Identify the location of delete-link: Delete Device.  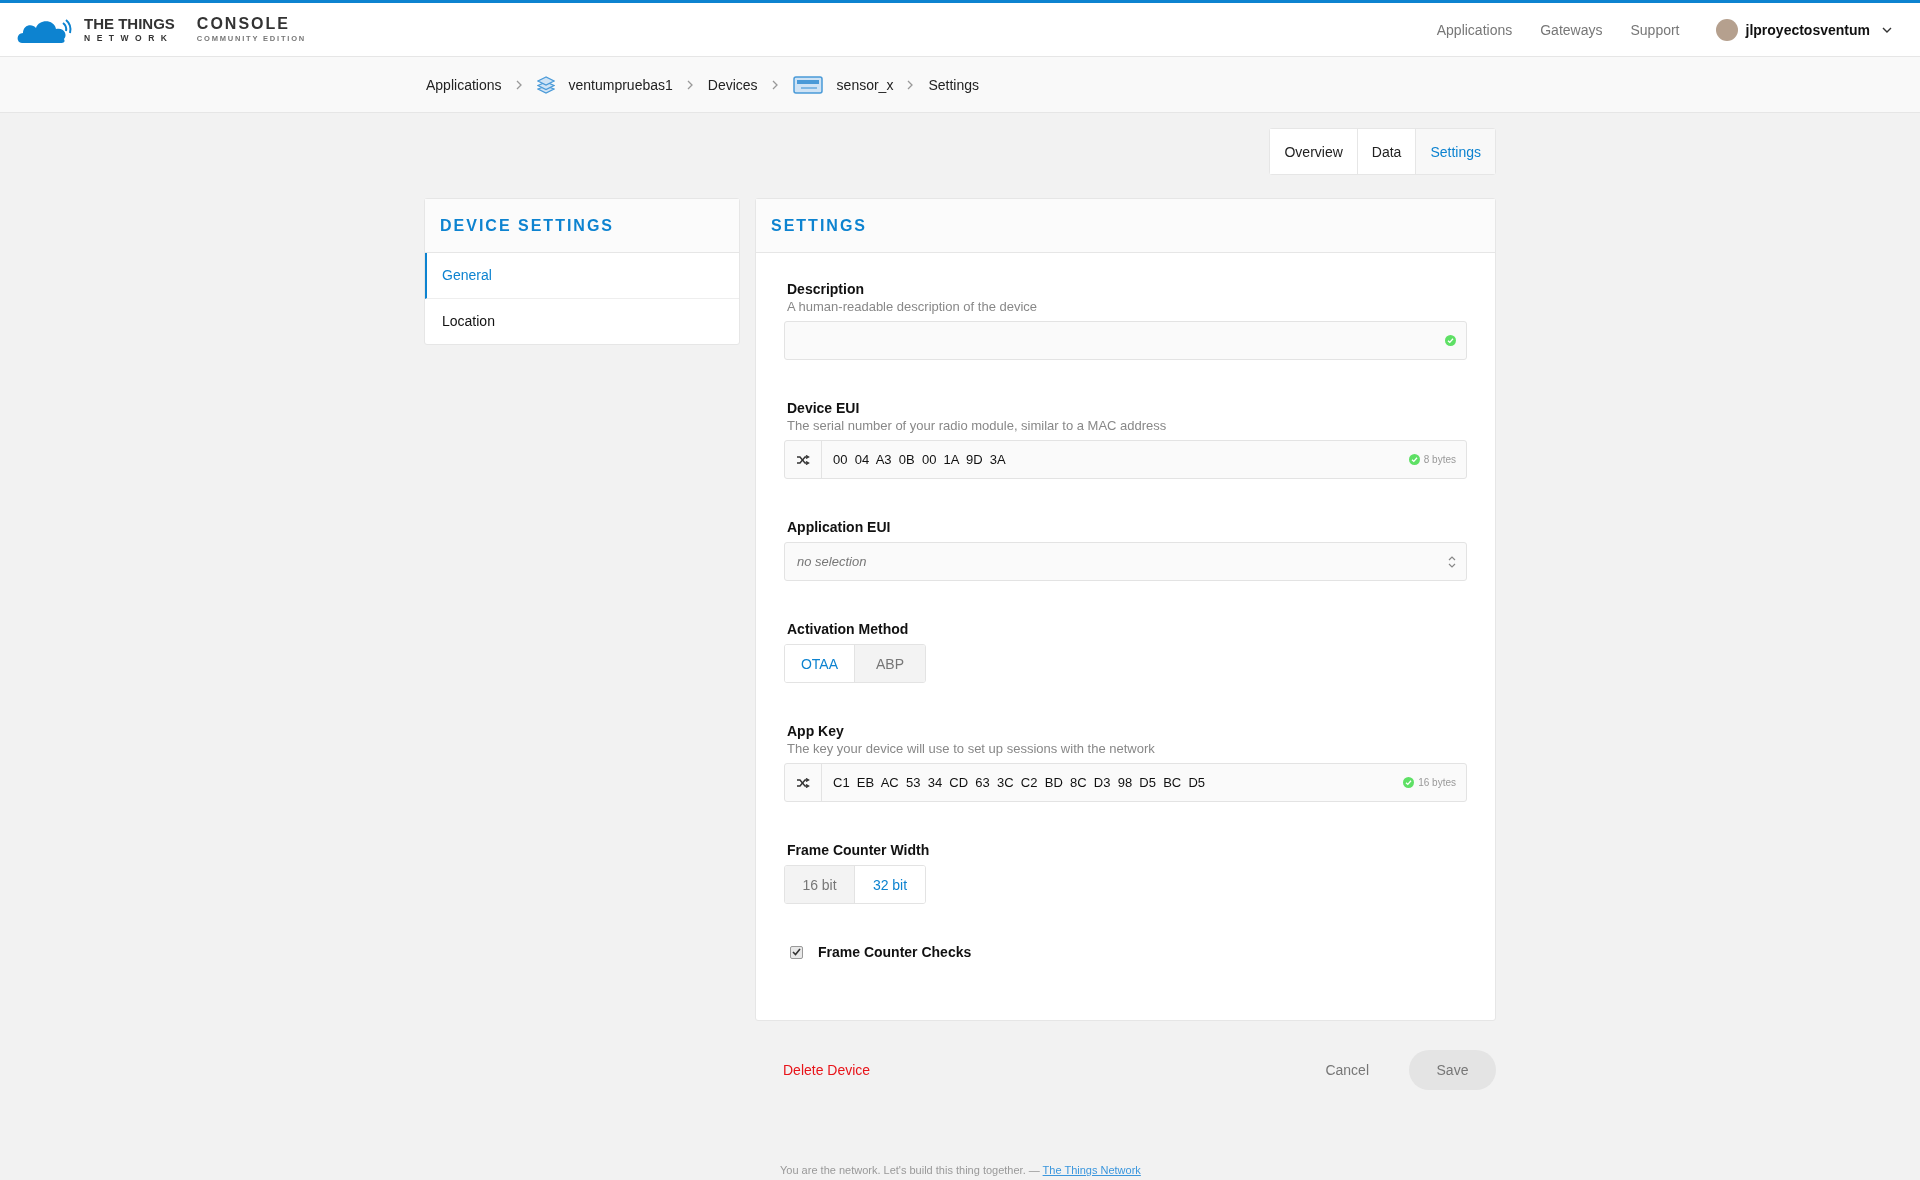
(827, 1070).